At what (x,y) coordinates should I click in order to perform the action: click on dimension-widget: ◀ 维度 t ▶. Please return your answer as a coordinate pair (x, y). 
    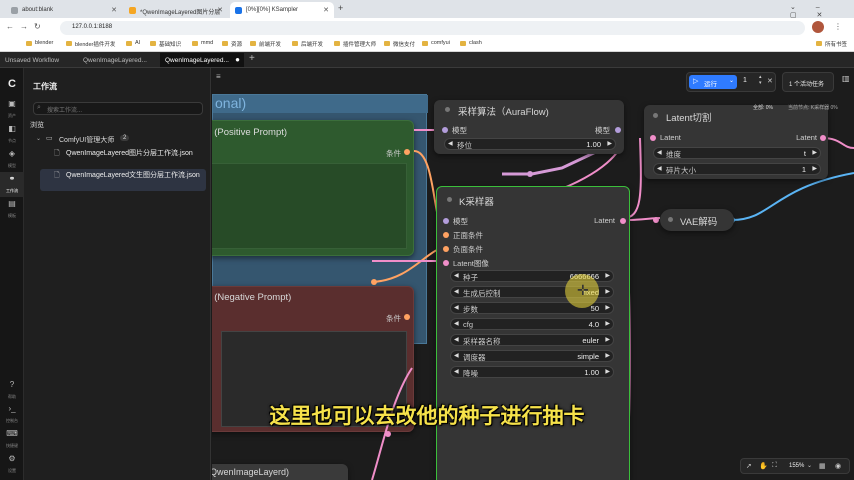
    Looking at the image, I should click on (737, 153).